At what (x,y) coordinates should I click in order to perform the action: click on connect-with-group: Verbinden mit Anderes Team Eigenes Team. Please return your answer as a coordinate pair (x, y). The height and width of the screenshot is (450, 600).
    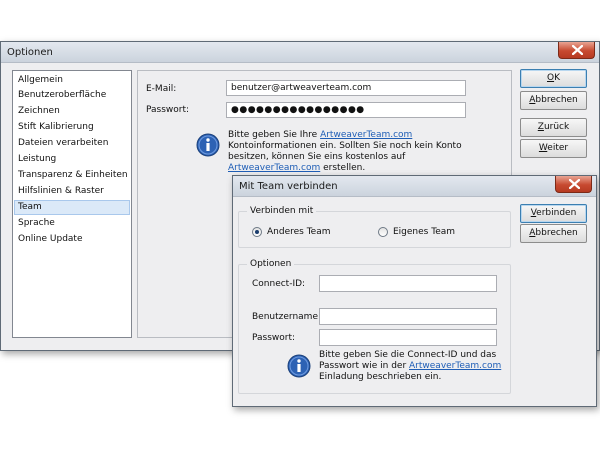
    Looking at the image, I should click on (374, 227).